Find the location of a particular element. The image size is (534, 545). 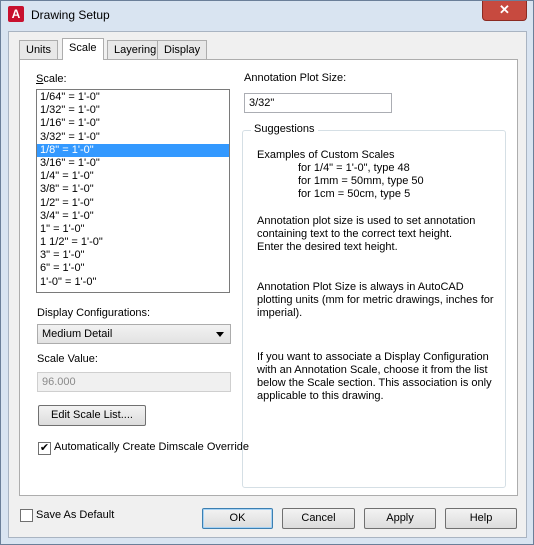

tab-scale: Scale is located at coordinates (83, 49).